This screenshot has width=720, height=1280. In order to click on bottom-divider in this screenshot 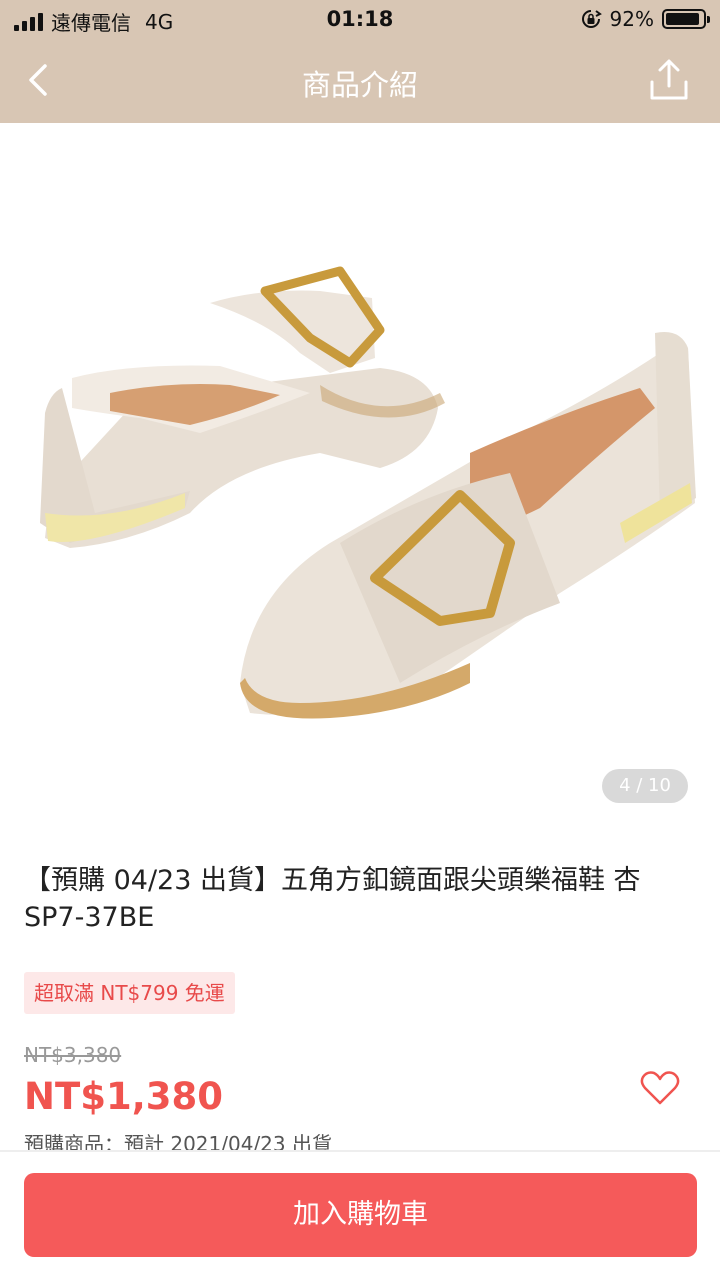, I will do `click(360, 1151)`.